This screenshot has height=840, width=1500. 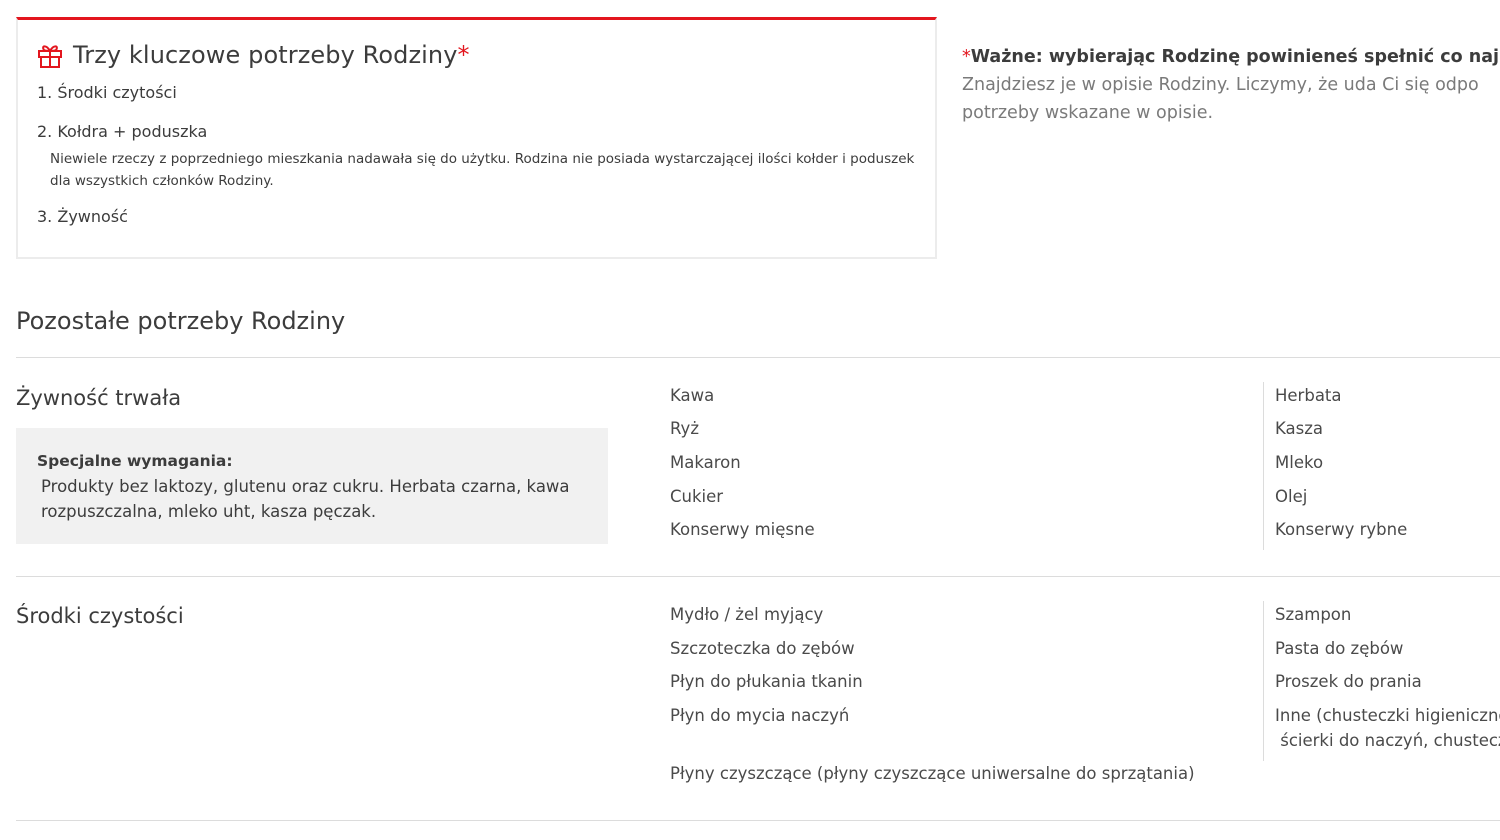 What do you see at coordinates (766, 681) in the screenshot?
I see `need-item: Płyn do płukania tkanin` at bounding box center [766, 681].